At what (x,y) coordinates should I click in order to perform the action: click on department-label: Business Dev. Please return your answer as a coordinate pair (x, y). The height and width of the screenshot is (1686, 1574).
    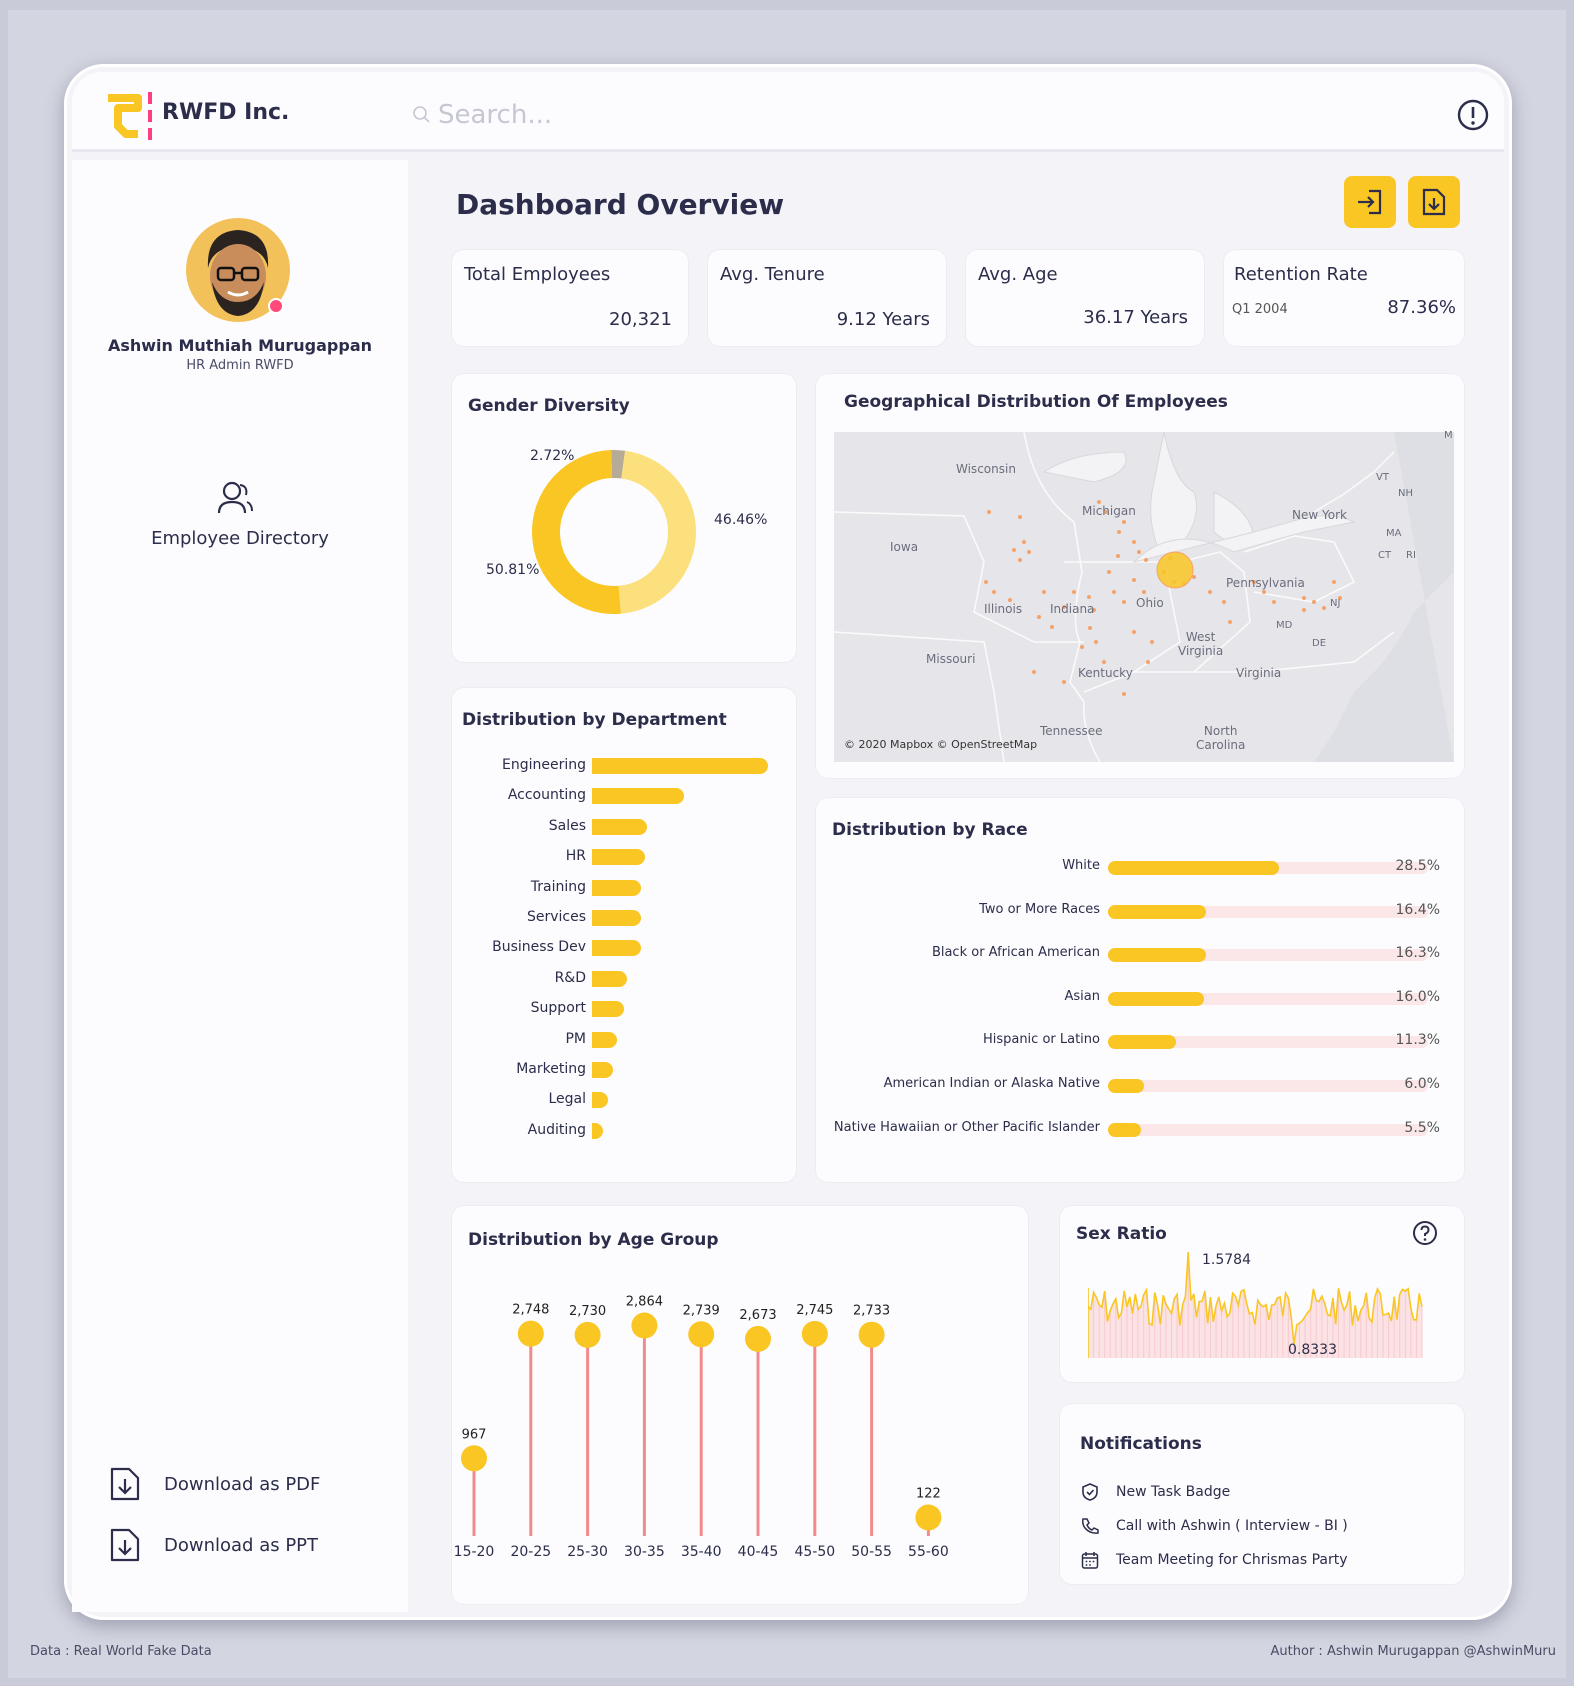
    Looking at the image, I should click on (539, 947).